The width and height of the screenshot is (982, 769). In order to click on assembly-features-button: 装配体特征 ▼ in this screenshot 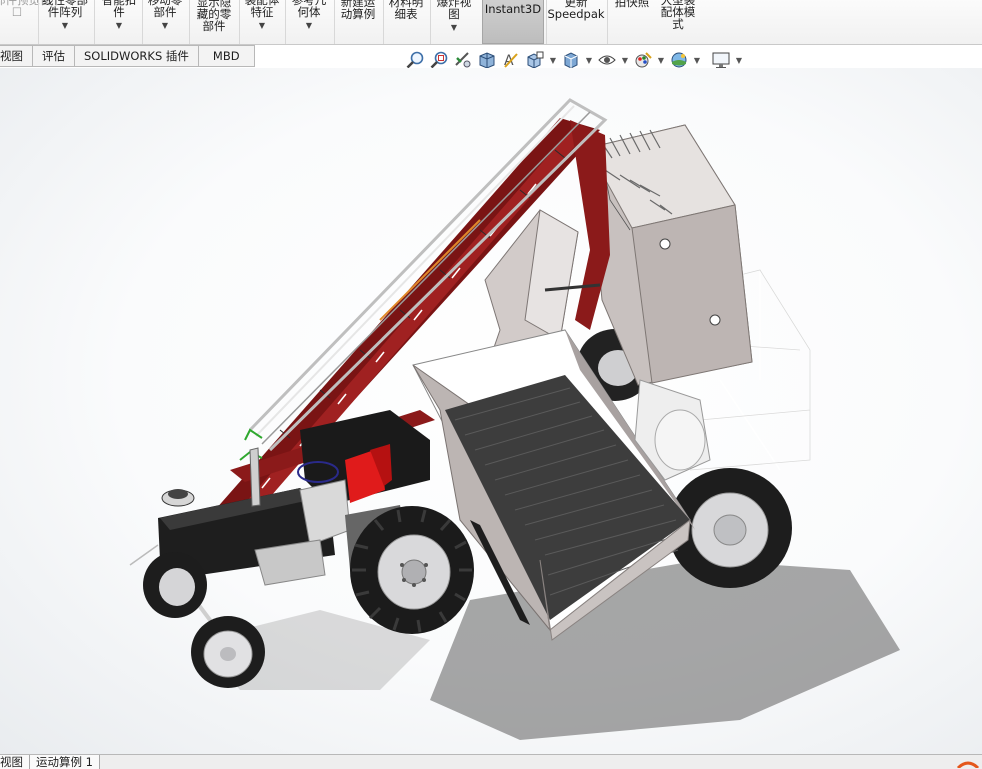, I will do `click(262, 22)`.